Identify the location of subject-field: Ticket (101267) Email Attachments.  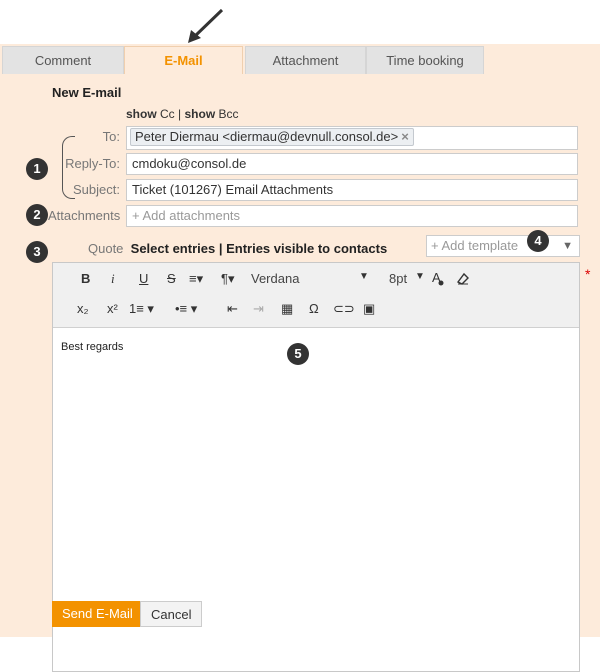
(352, 190).